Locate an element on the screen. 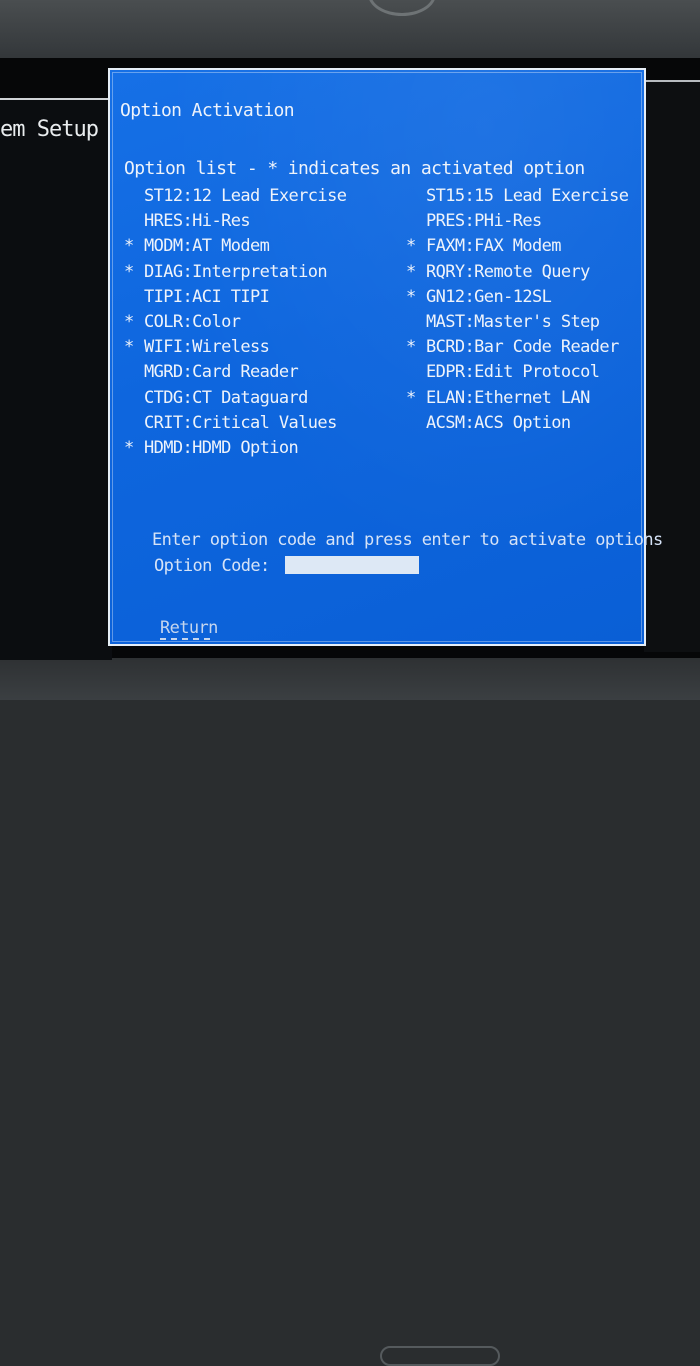 This screenshot has width=700, height=1366. option-label: RQRY:Remote Query is located at coordinates (508, 271).